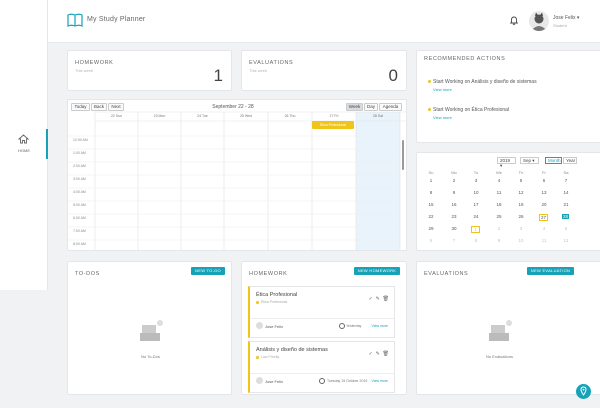  I want to click on app-title: My Study Planner, so click(116, 19).